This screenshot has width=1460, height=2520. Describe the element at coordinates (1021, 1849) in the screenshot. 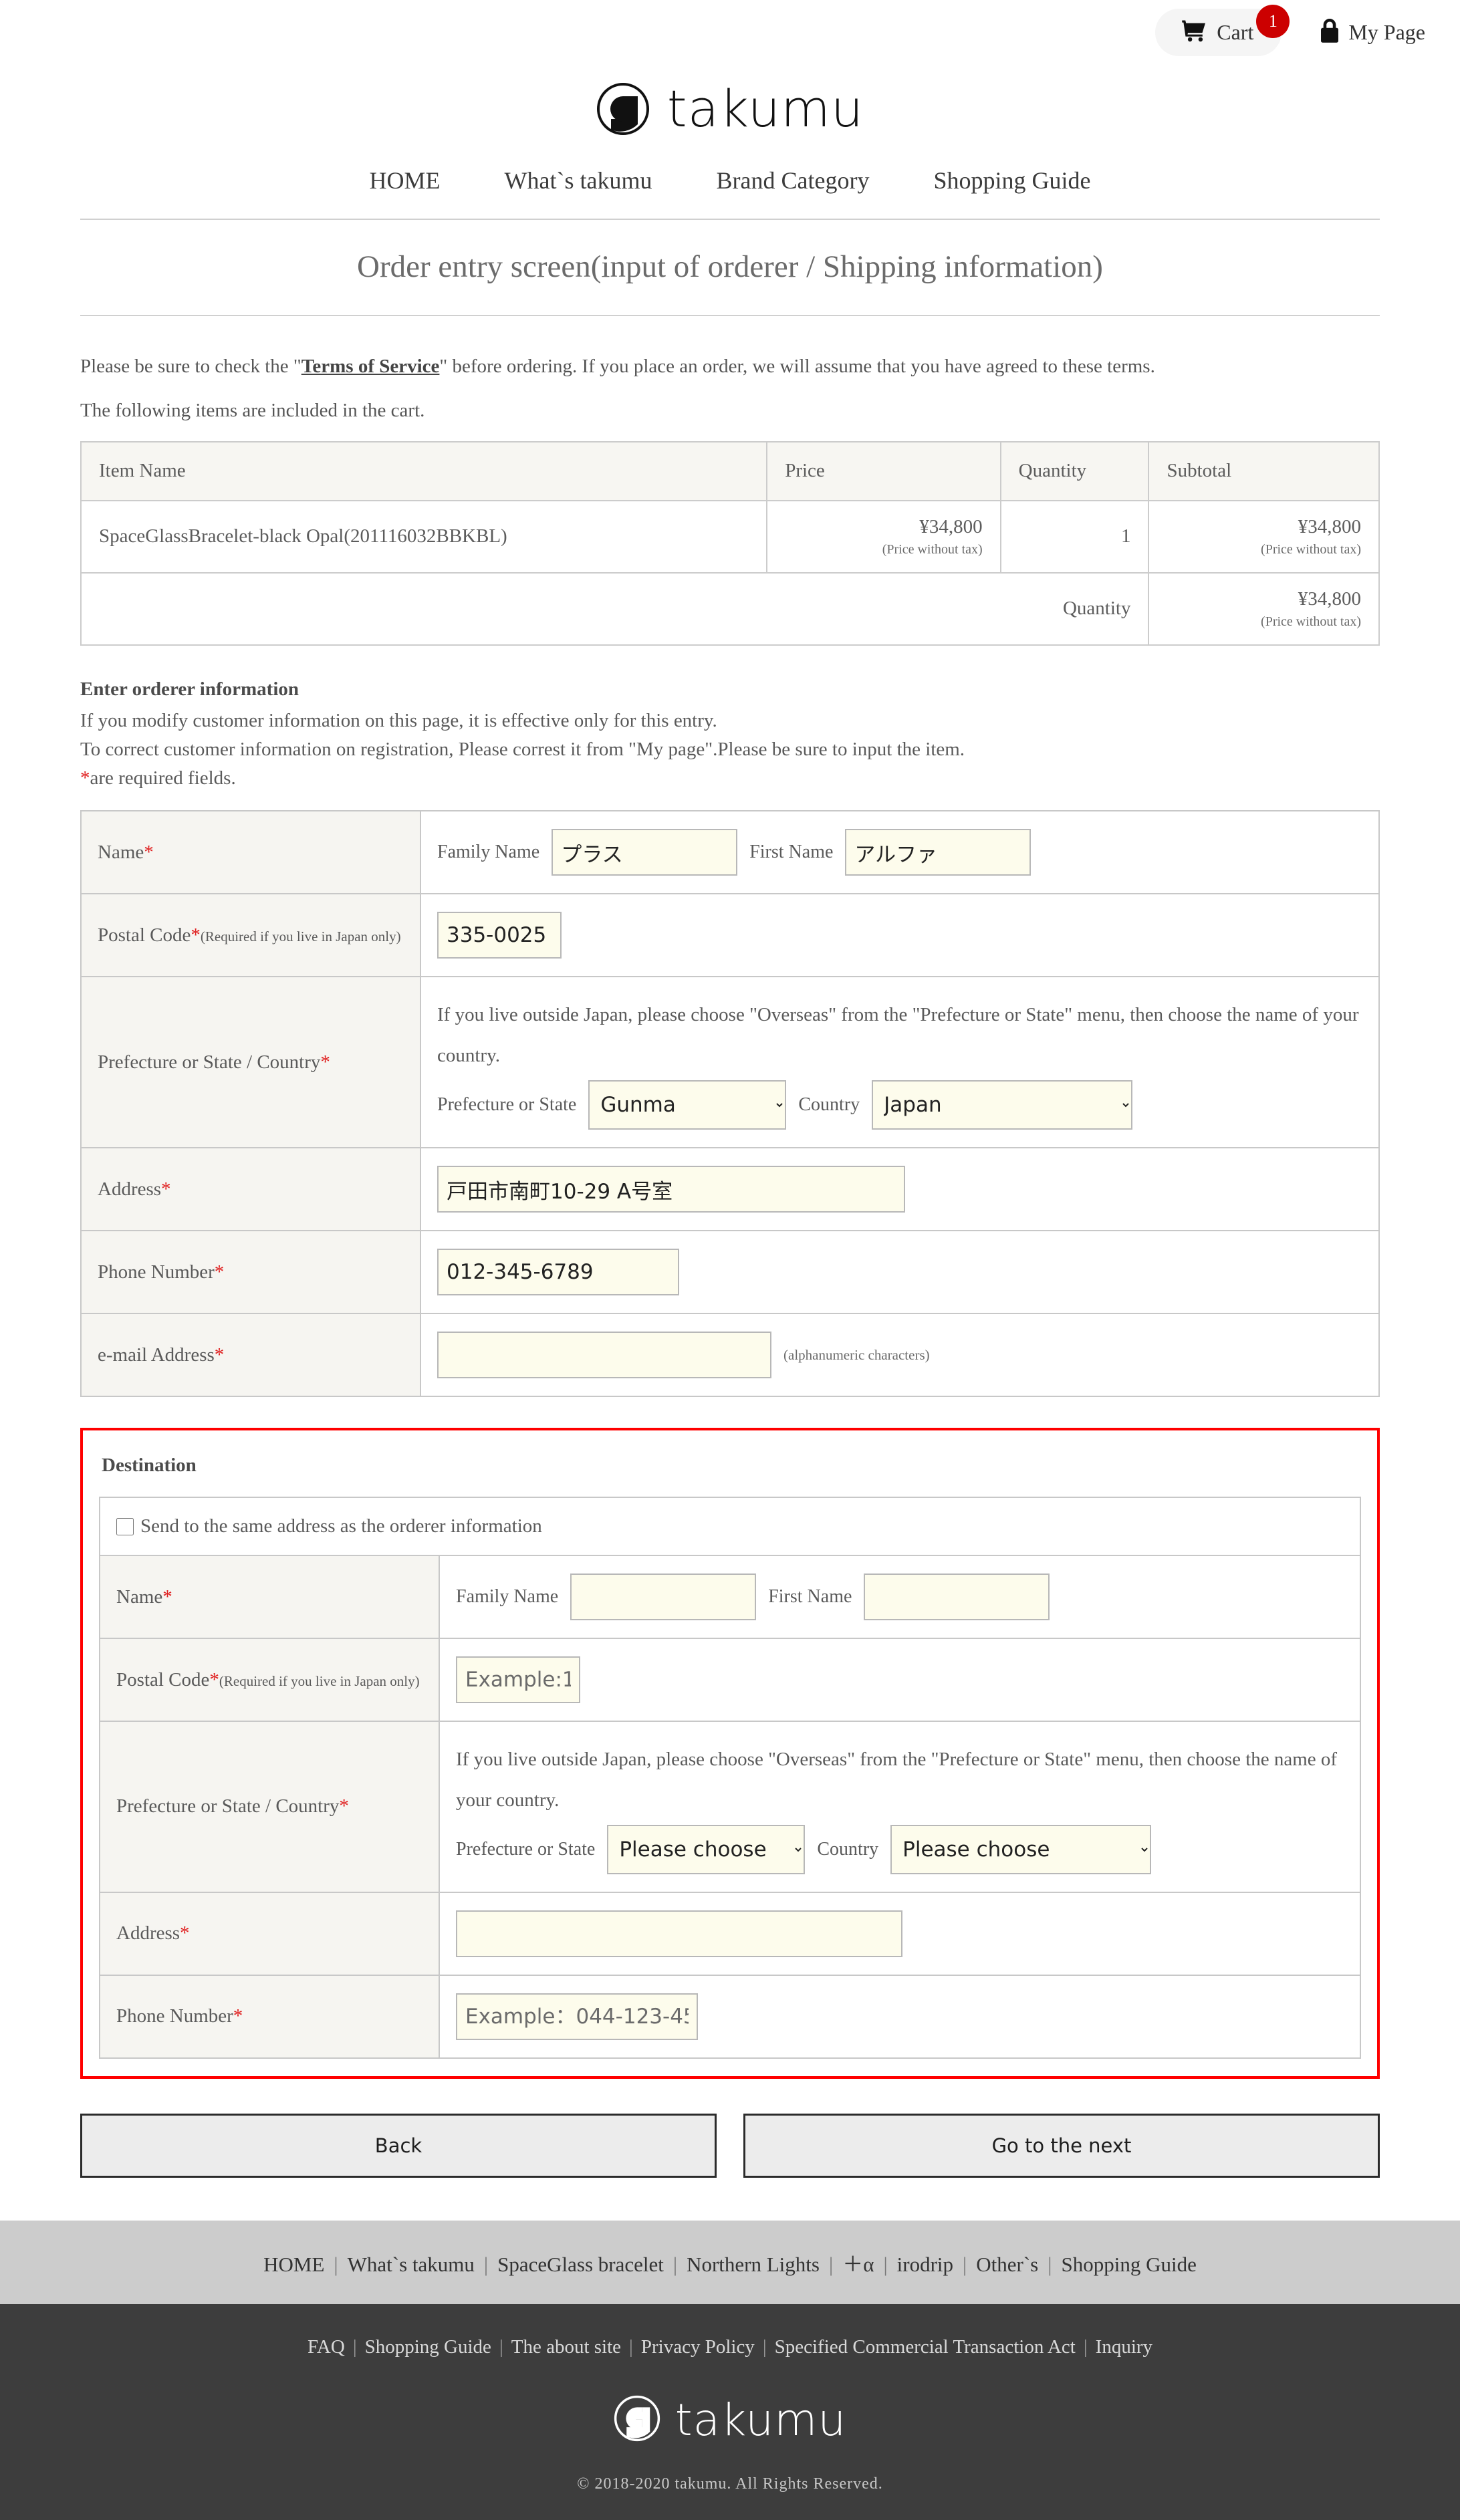

I see `destination-country-select: Please choose` at that location.